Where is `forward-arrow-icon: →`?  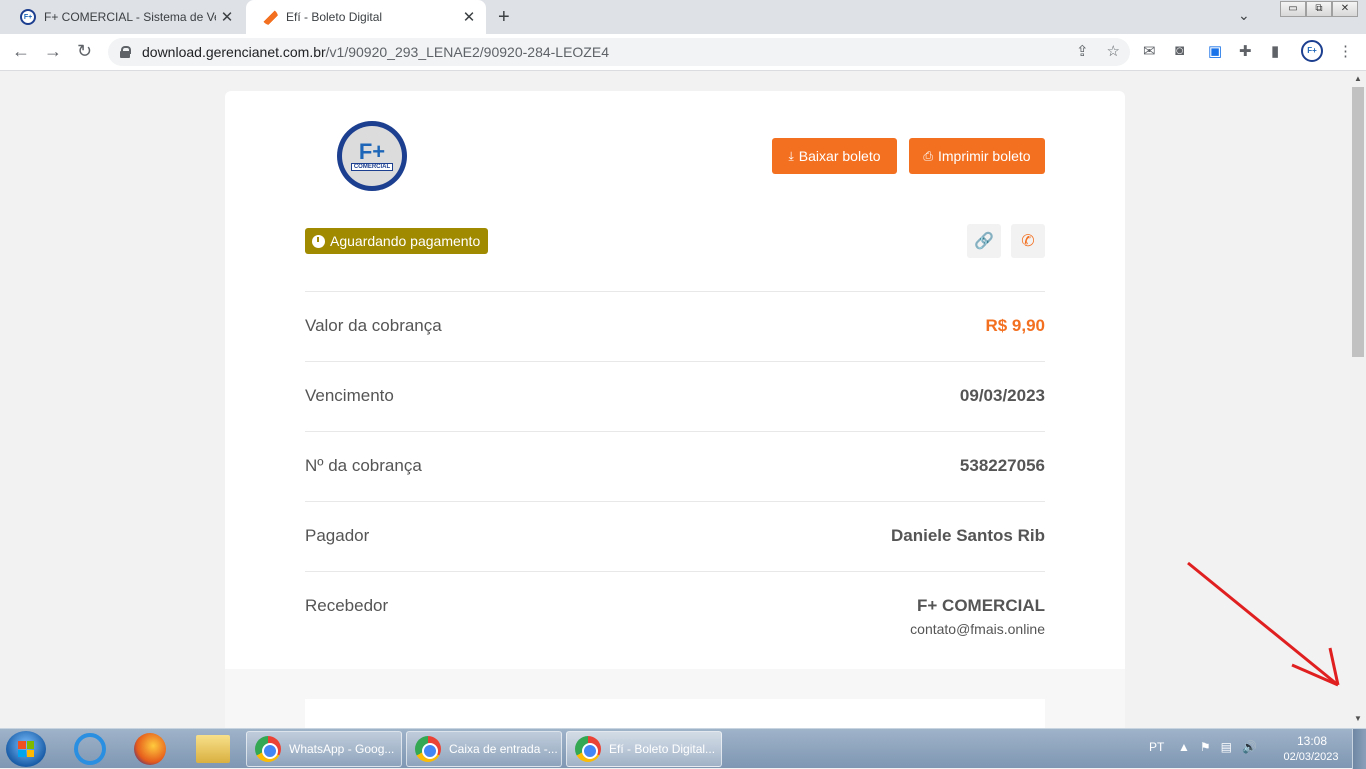
forward-arrow-icon: → is located at coordinates (53, 51).